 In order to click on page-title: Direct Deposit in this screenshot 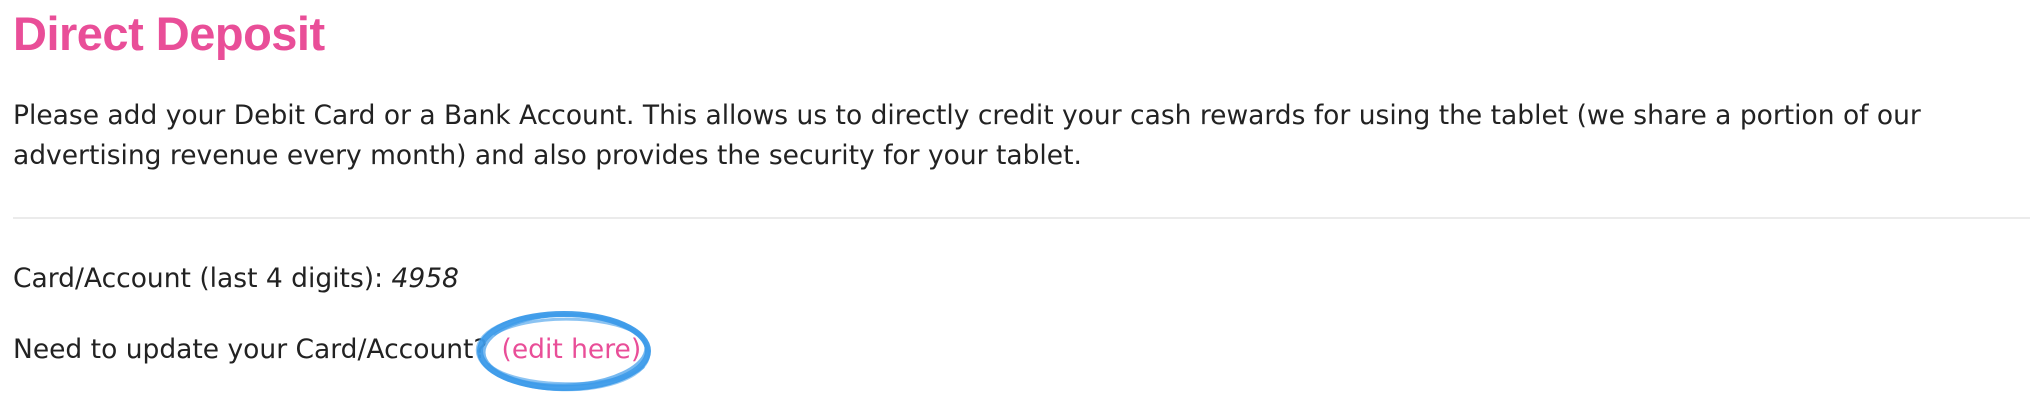, I will do `click(169, 33)`.